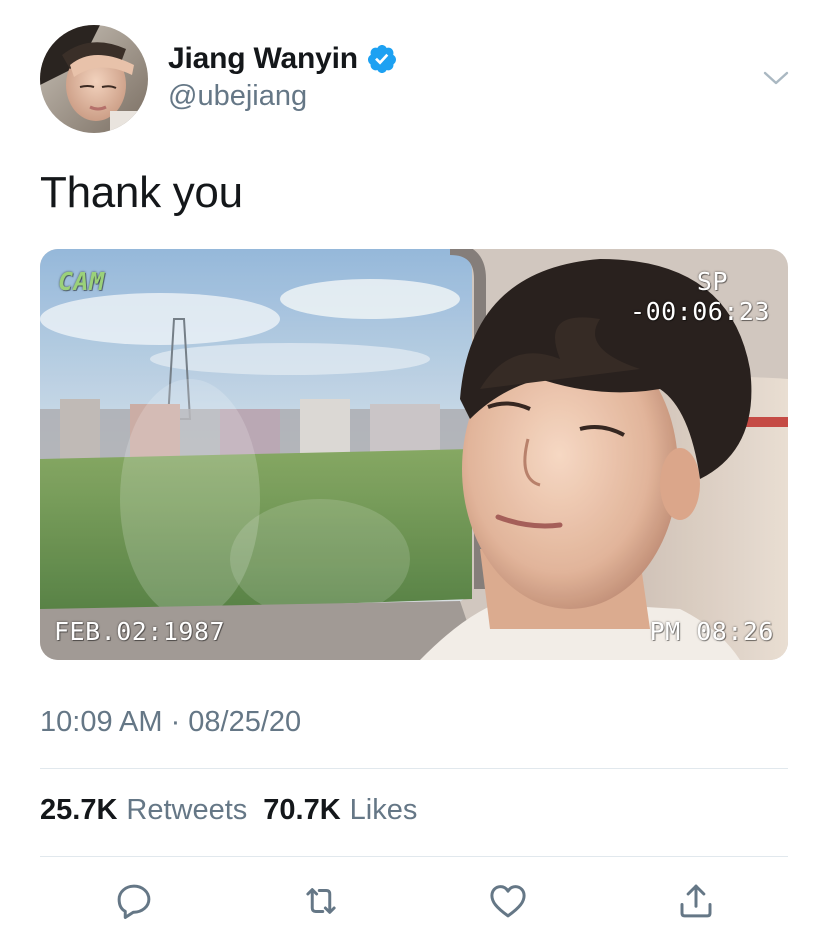  I want to click on retweet-icon, so click(321, 901).